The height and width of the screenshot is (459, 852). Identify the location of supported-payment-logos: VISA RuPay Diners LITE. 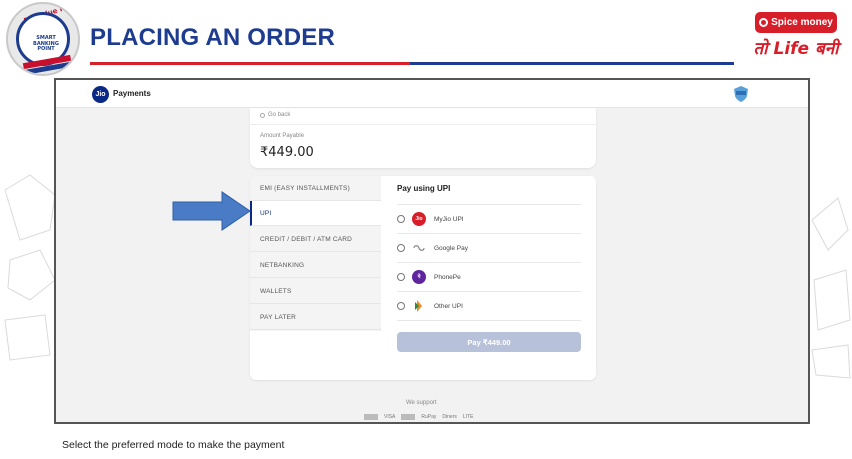
(418, 417).